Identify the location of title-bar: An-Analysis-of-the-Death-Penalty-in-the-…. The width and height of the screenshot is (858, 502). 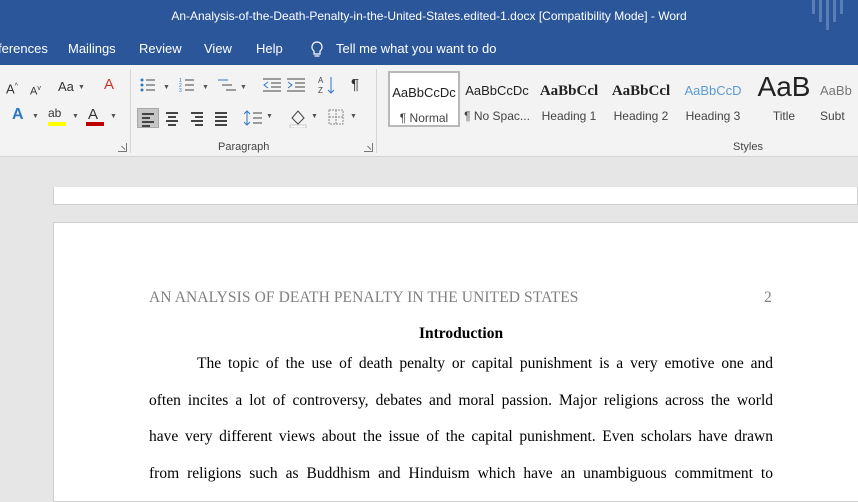
(429, 16).